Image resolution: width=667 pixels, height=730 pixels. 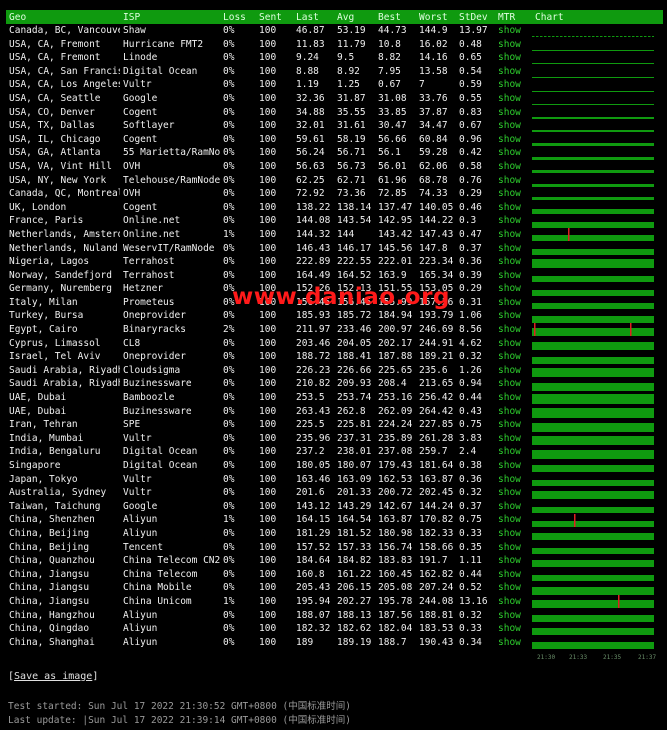 I want to click on save-as-image-link: Save as image, so click(x=53, y=676).